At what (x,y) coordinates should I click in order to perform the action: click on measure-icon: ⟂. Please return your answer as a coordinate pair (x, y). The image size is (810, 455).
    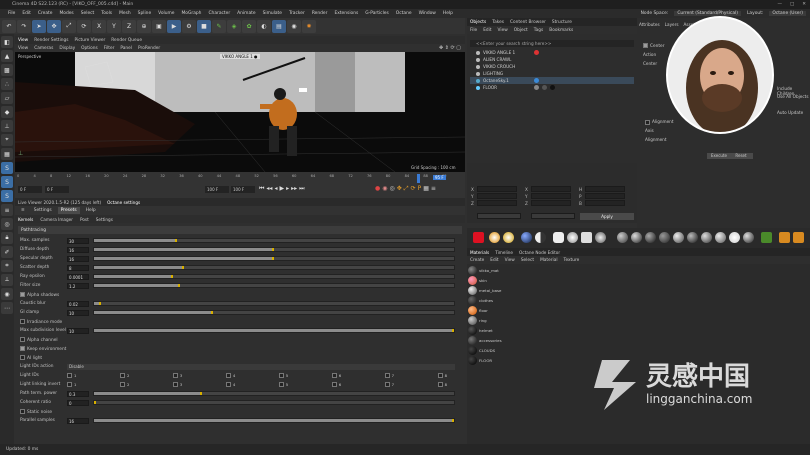
    Looking at the image, I should click on (7, 280).